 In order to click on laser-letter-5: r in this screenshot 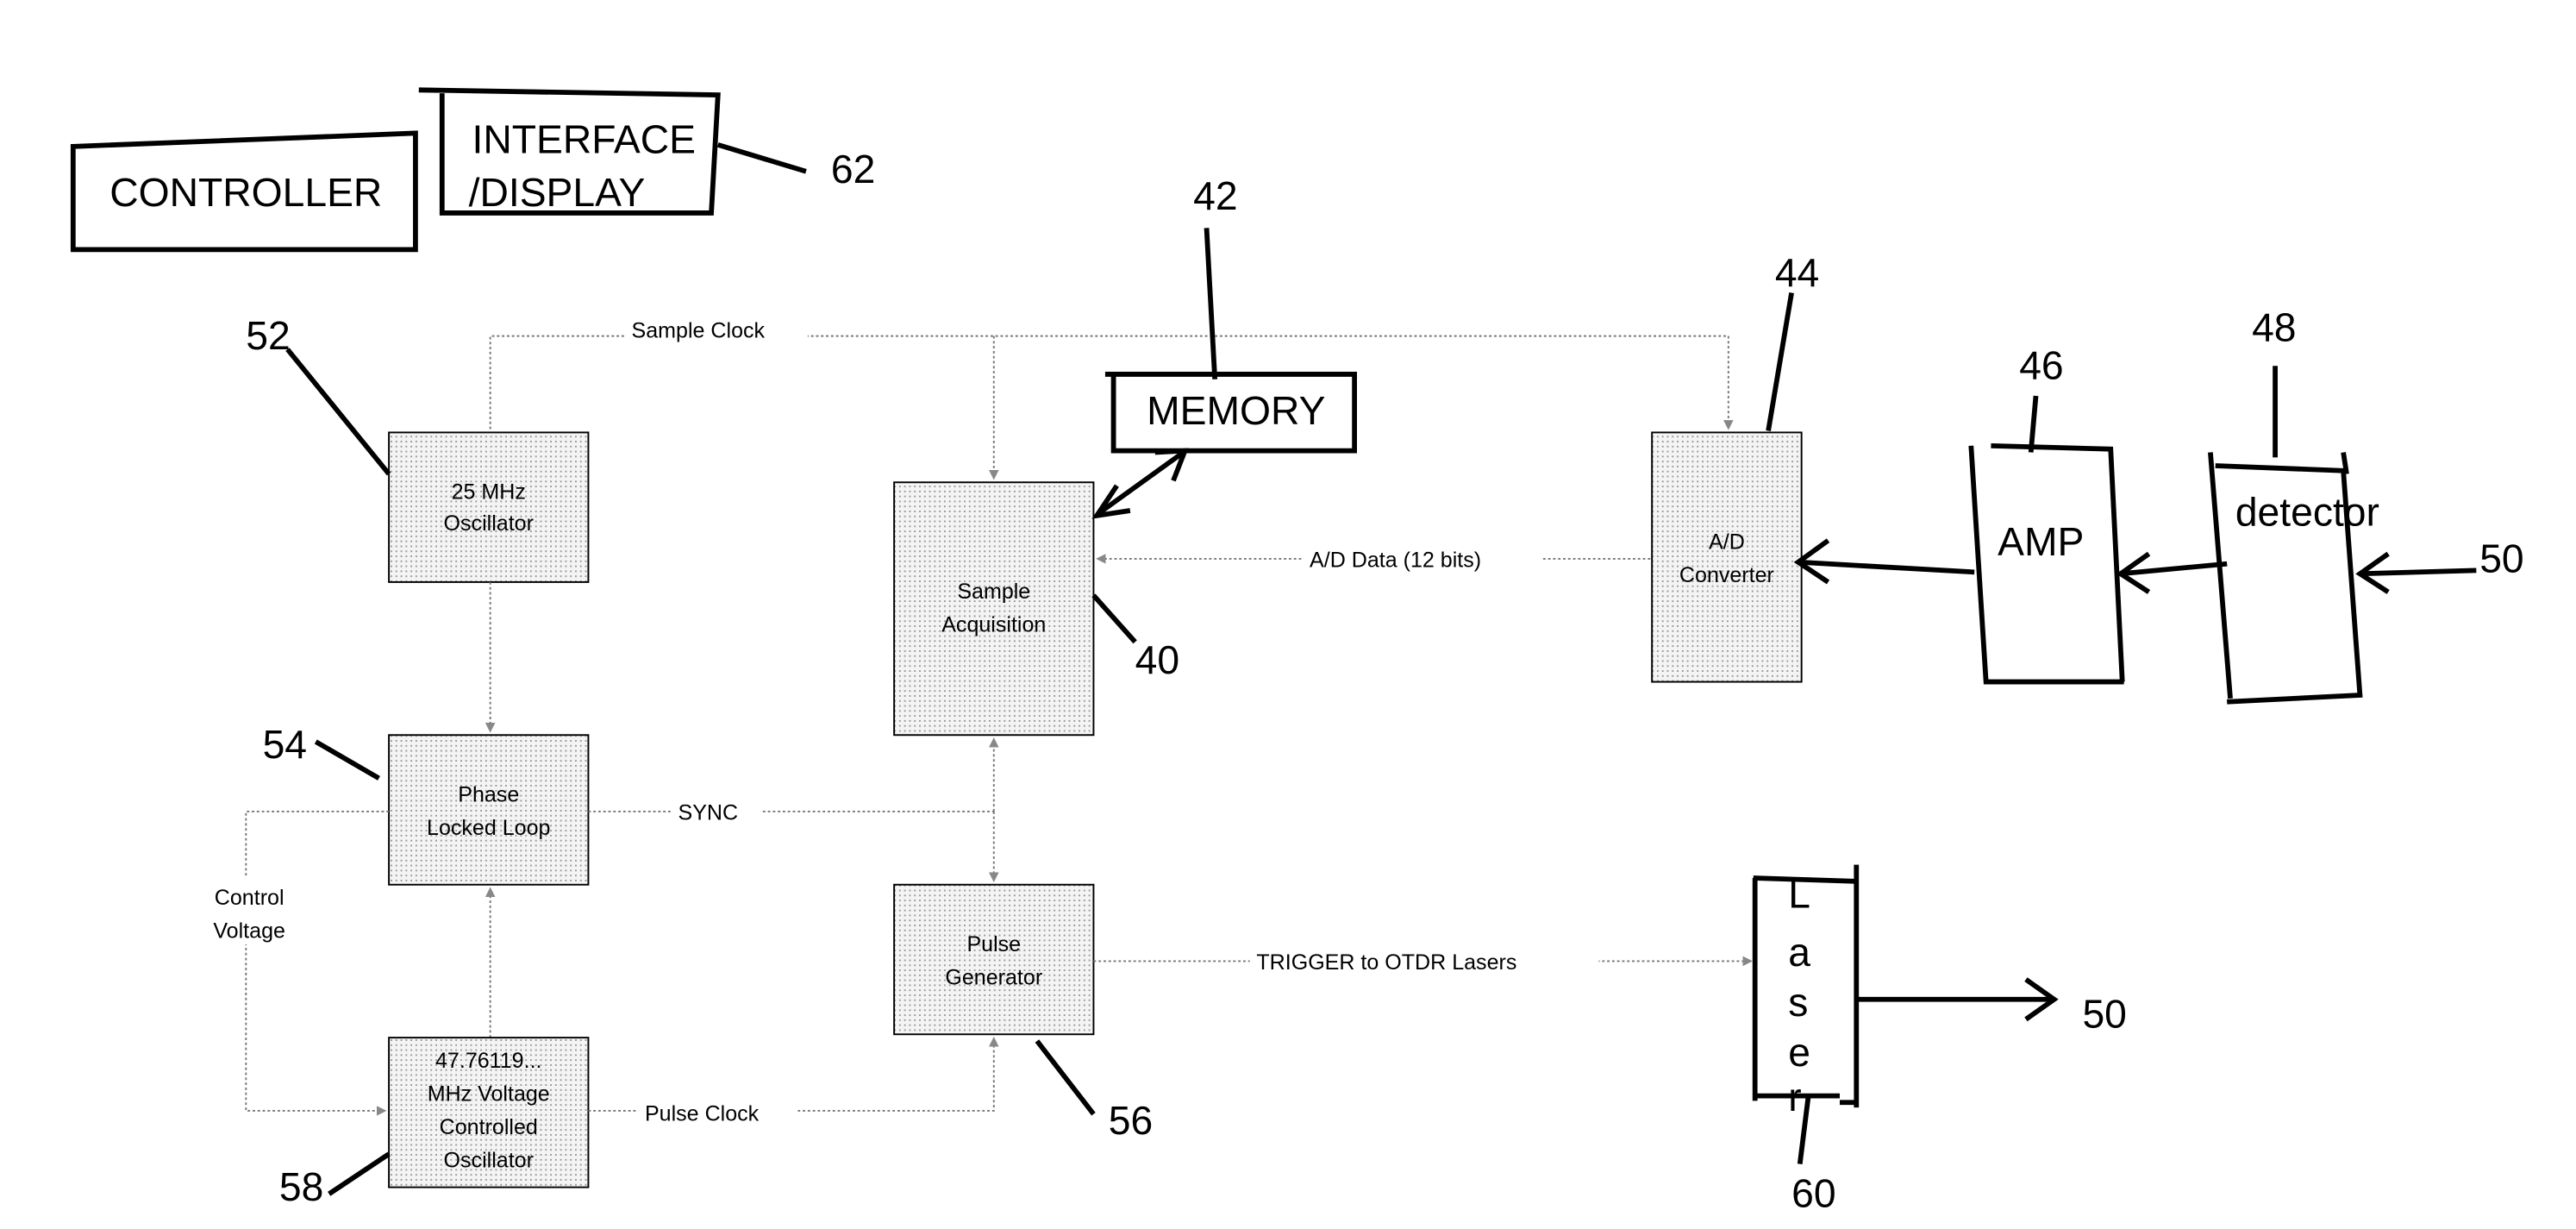, I will do `click(1795, 1097)`.